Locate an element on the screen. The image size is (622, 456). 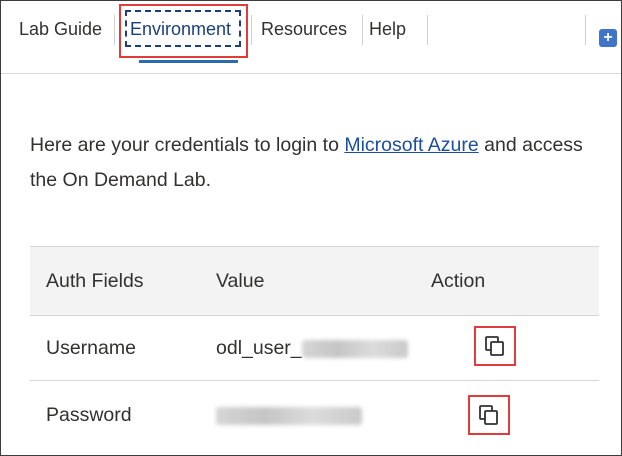
copy-password-button is located at coordinates (489, 415).